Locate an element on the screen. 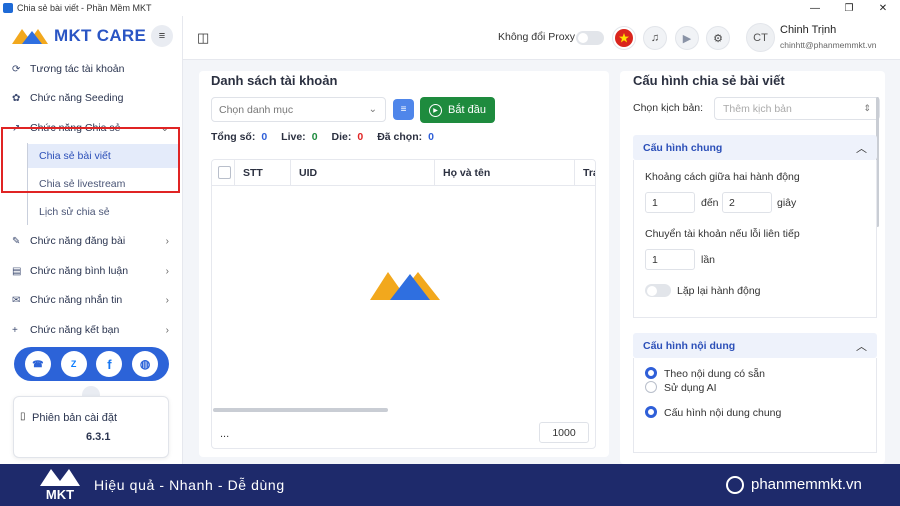  sidebar-item-add-friend: + Chức năng kết bạn › is located at coordinates (91, 330).